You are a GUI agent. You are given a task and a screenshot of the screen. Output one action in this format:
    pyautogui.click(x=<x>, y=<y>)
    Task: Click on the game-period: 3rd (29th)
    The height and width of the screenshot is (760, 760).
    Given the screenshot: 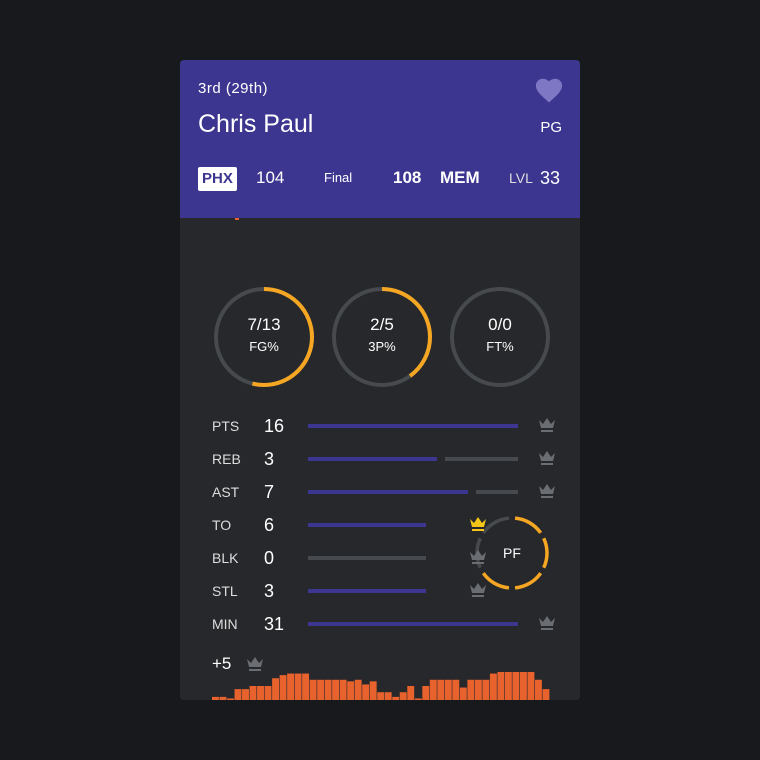 What is the action you would take?
    pyautogui.click(x=233, y=88)
    